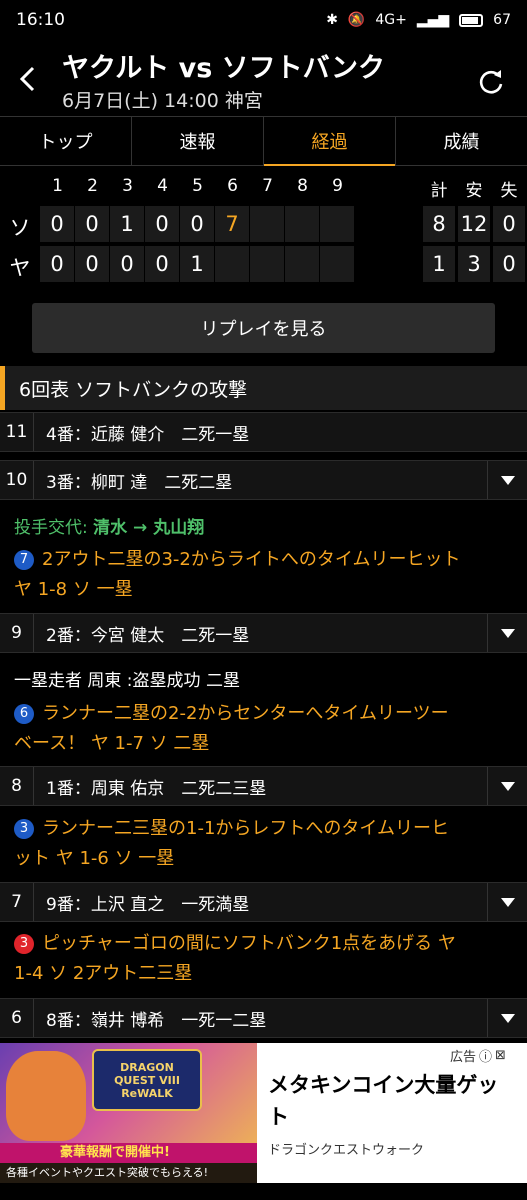 The image size is (527, 1200). What do you see at coordinates (156, 788) in the screenshot?
I see `at-bat-text: 1番：周東 佑京 二死二三塁` at bounding box center [156, 788].